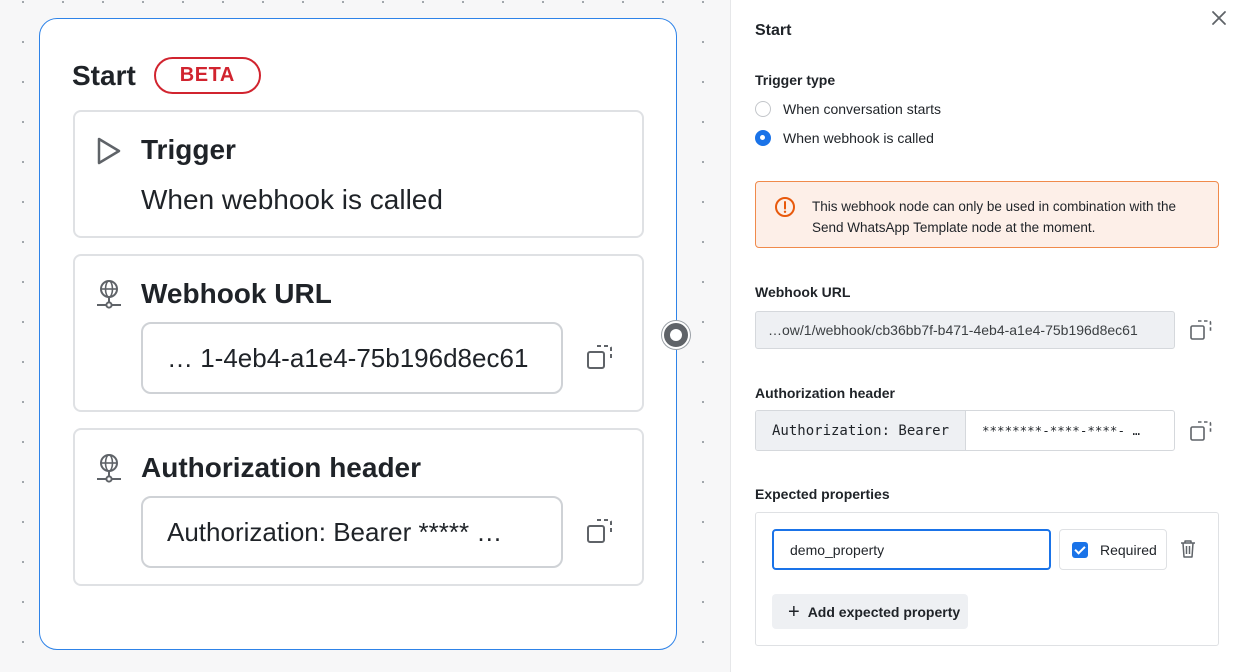  I want to click on webhook-url-display: … 1-4eb4-a1e4-75b196d8ec61, so click(352, 358).